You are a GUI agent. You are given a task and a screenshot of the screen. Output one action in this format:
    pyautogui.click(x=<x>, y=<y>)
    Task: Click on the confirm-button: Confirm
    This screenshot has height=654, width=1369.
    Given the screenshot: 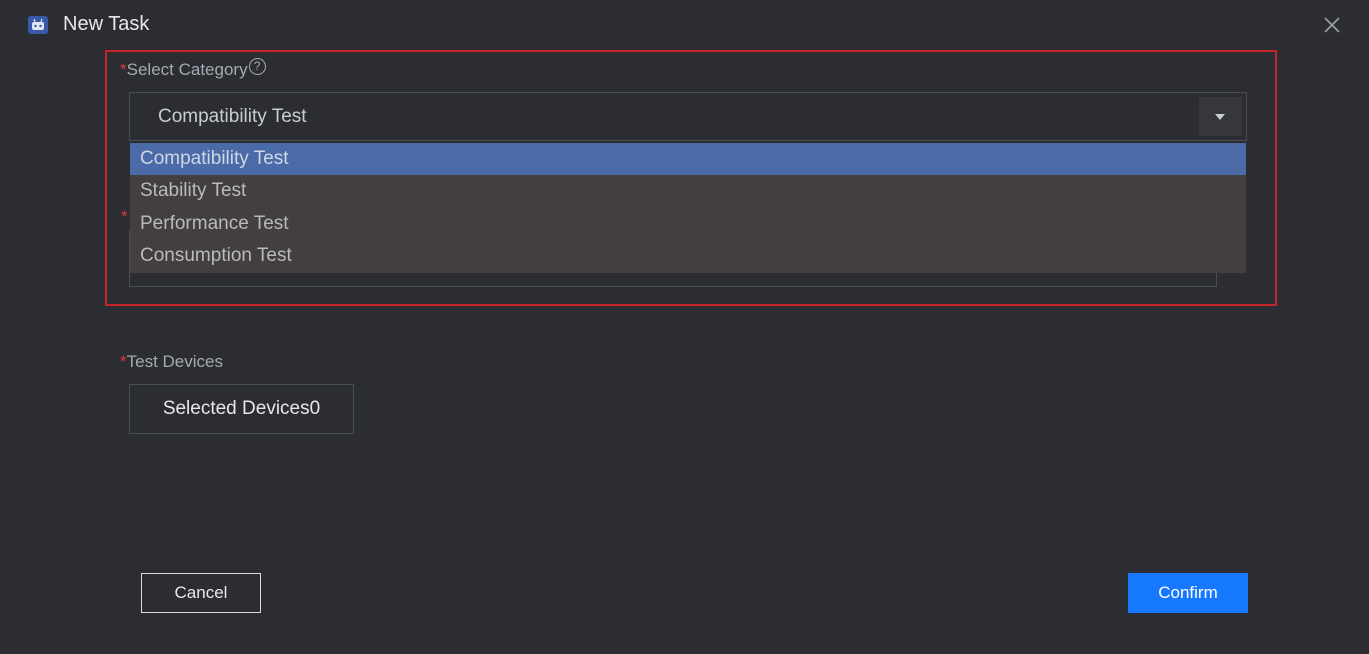 What is the action you would take?
    pyautogui.click(x=1188, y=593)
    